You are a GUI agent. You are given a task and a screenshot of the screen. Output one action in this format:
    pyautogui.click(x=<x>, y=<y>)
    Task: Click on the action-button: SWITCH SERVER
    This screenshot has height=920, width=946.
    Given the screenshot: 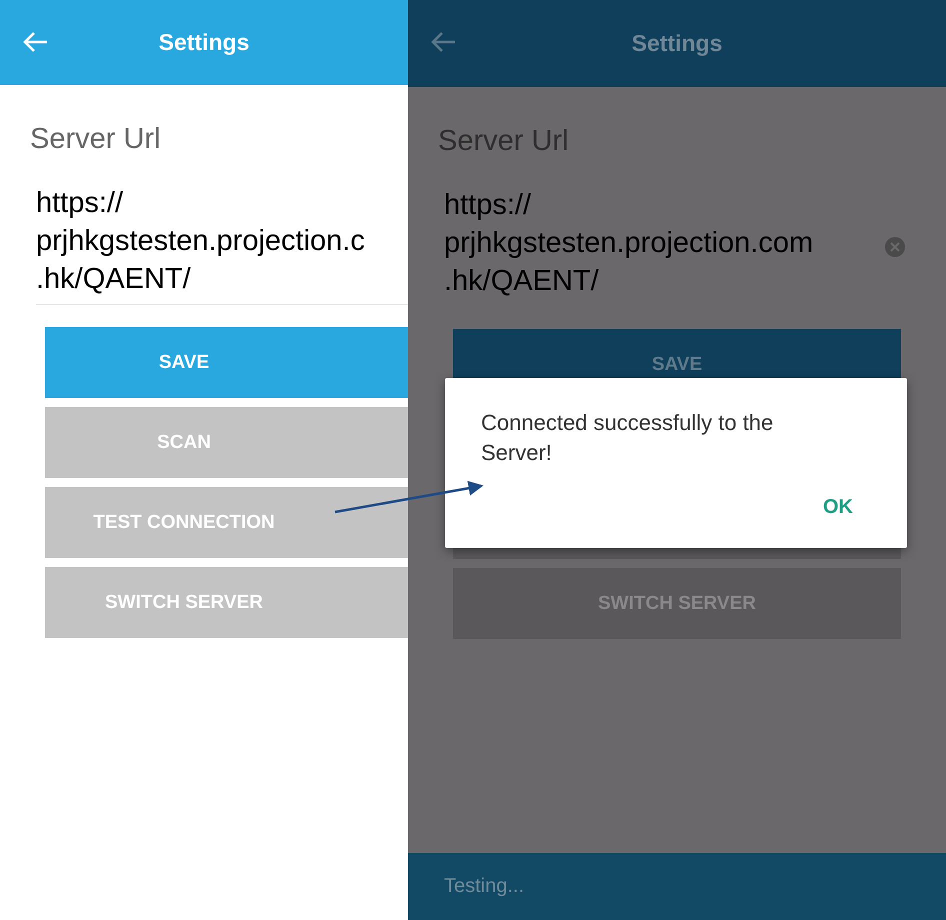 What is the action you would take?
    pyautogui.click(x=226, y=602)
    